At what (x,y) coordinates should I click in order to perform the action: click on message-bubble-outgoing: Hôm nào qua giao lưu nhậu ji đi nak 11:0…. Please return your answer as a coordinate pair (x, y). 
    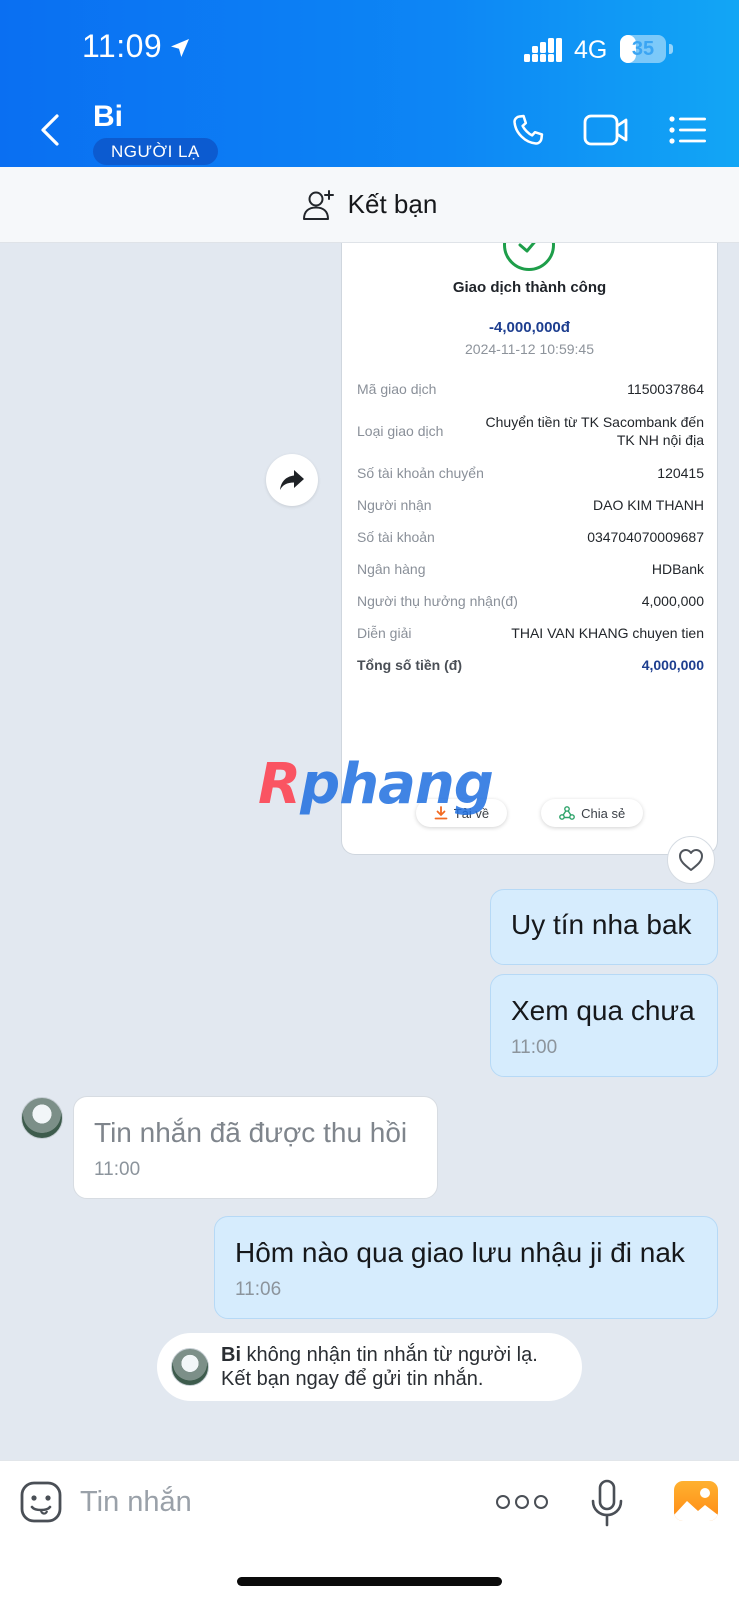
    Looking at the image, I should click on (466, 1267).